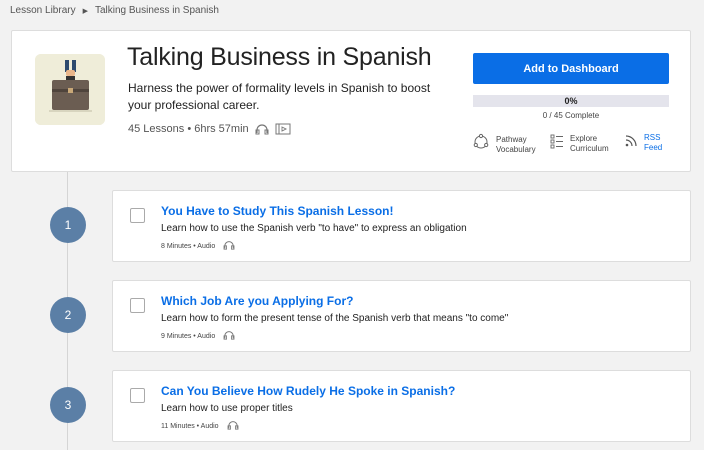  I want to click on lesson-meta: 8 Minutes • Audio, so click(198, 246).